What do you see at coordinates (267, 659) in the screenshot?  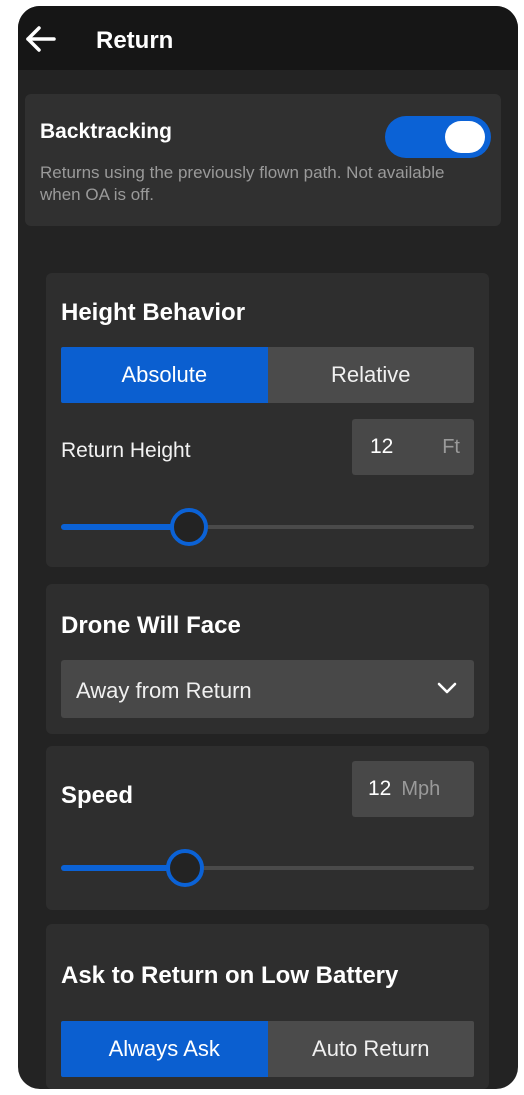 I see `drone-face-card: Drone Will Face Away from Return` at bounding box center [267, 659].